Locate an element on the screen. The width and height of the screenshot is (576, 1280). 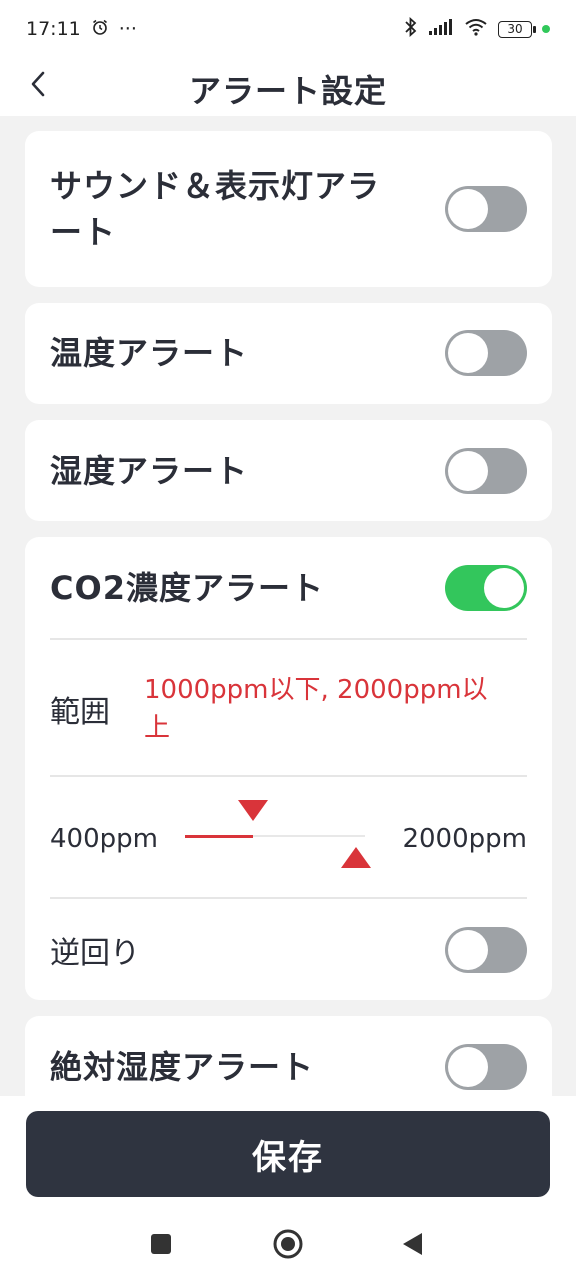
page-title: アラート設定 is located at coordinates (287, 91).